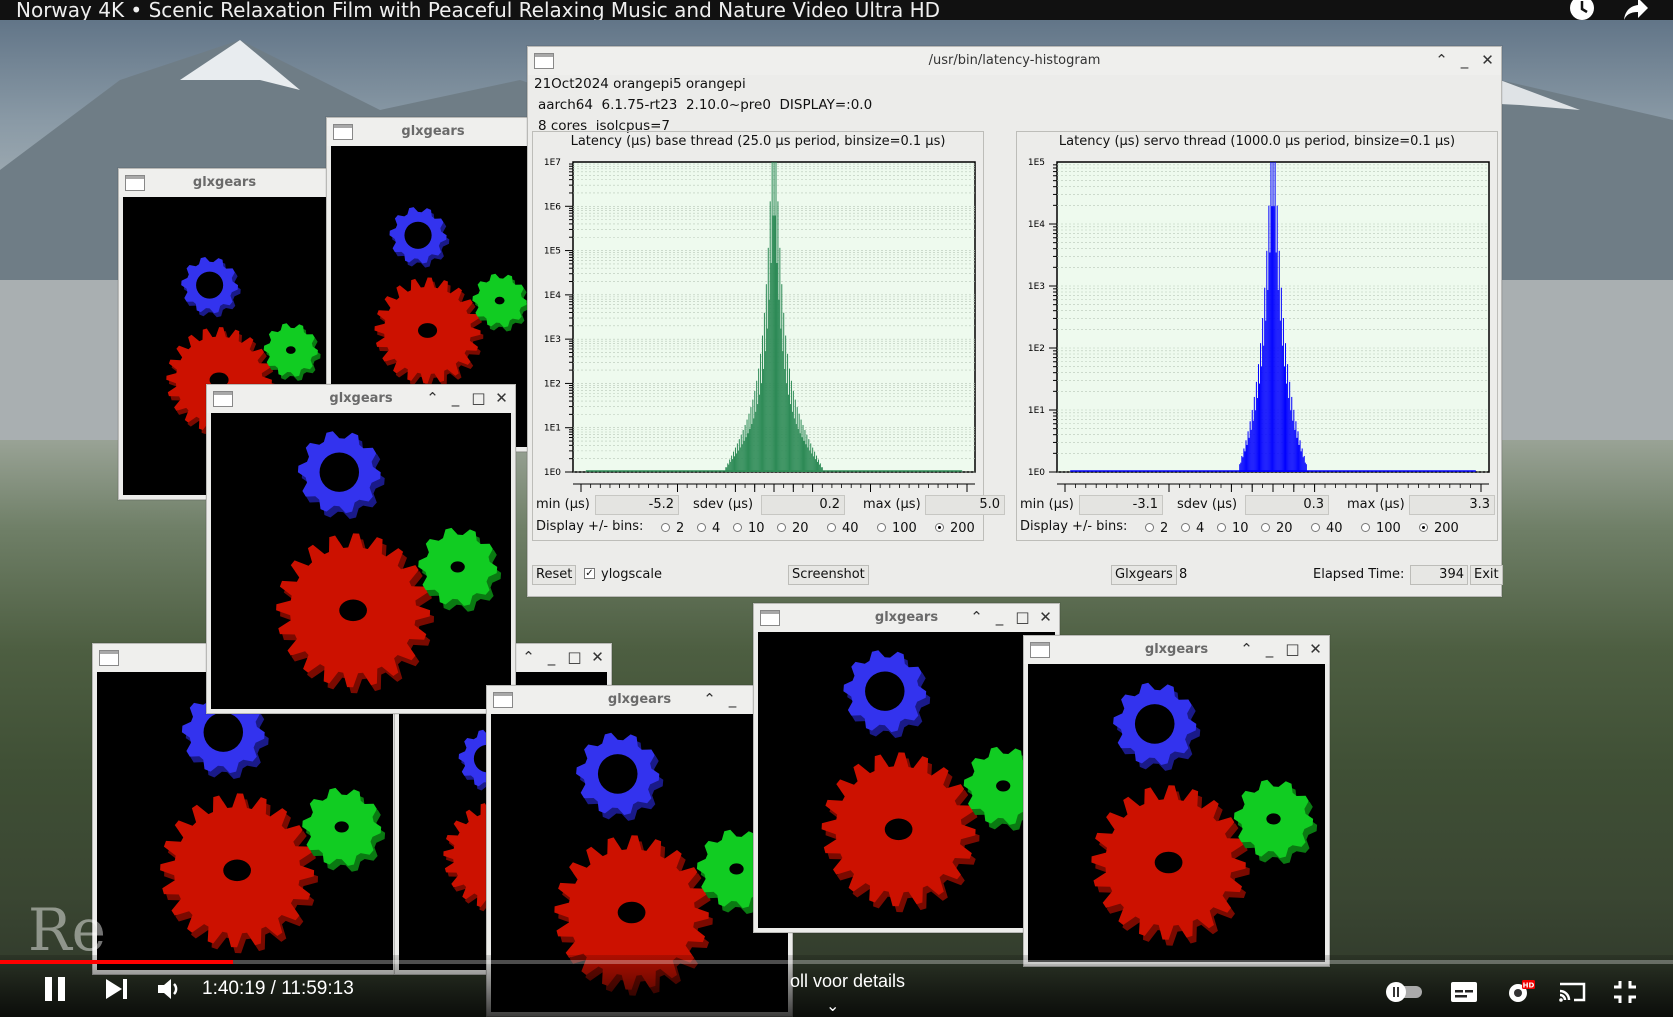 The image size is (1673, 1017). I want to click on gears-canvas, so click(1176, 813).